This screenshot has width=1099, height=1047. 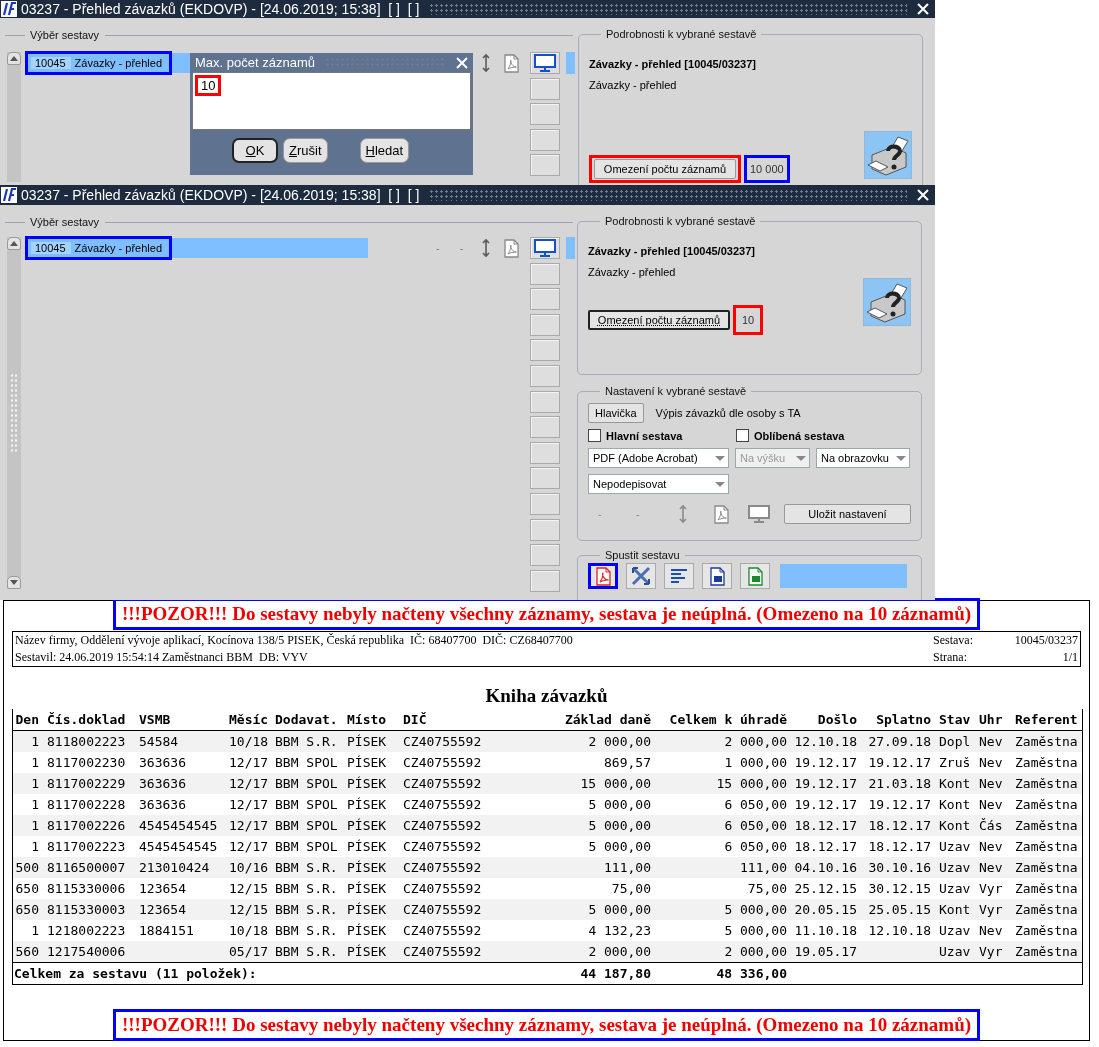 I want to click on checkbox-label: Oblíbená sestava, so click(x=799, y=435).